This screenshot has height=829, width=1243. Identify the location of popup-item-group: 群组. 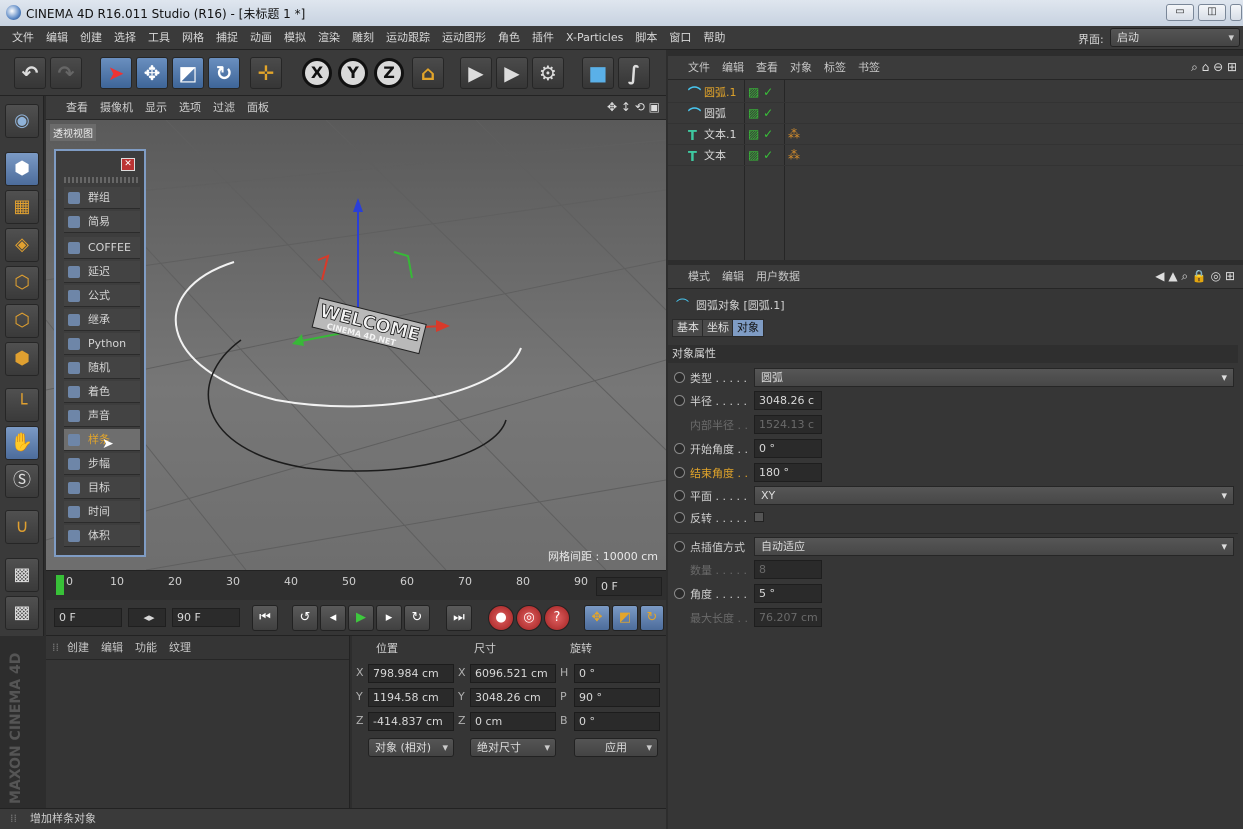
(102, 198).